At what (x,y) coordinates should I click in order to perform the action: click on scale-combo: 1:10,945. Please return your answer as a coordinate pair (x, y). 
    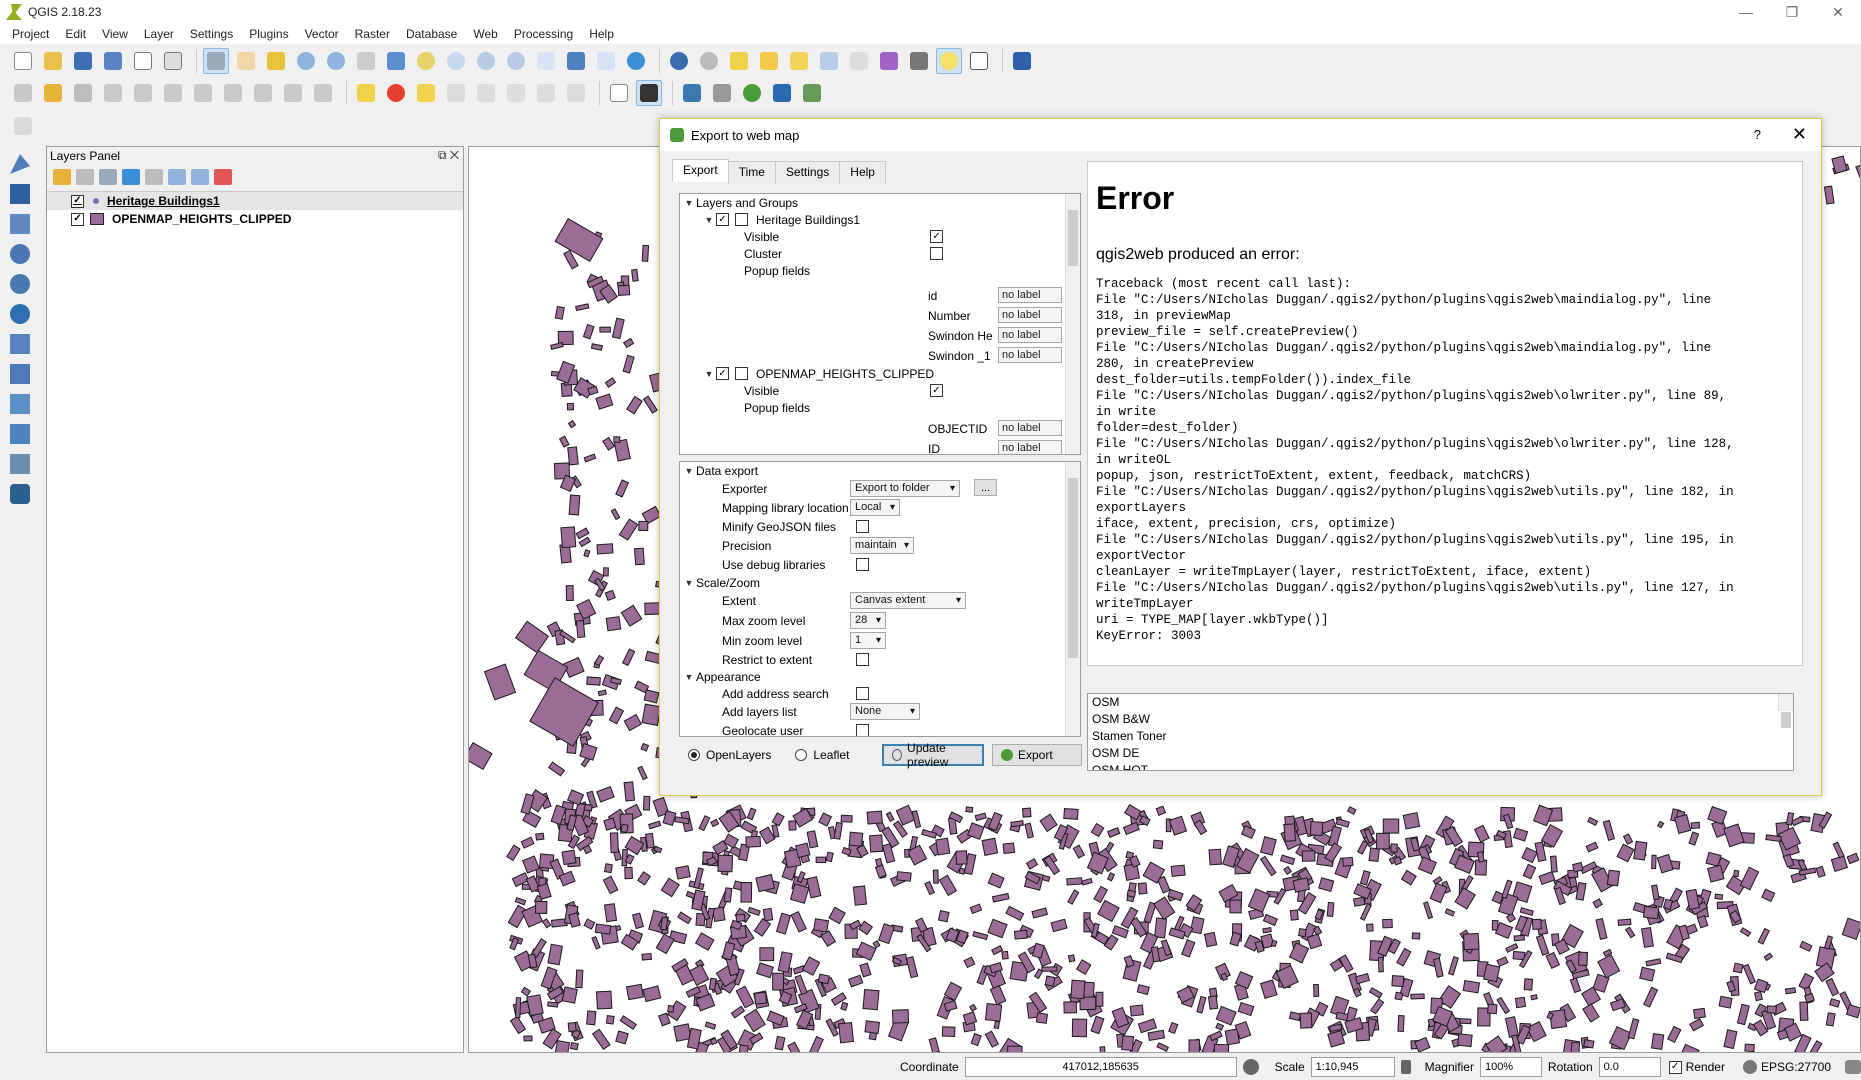
    Looking at the image, I should click on (1352, 1067).